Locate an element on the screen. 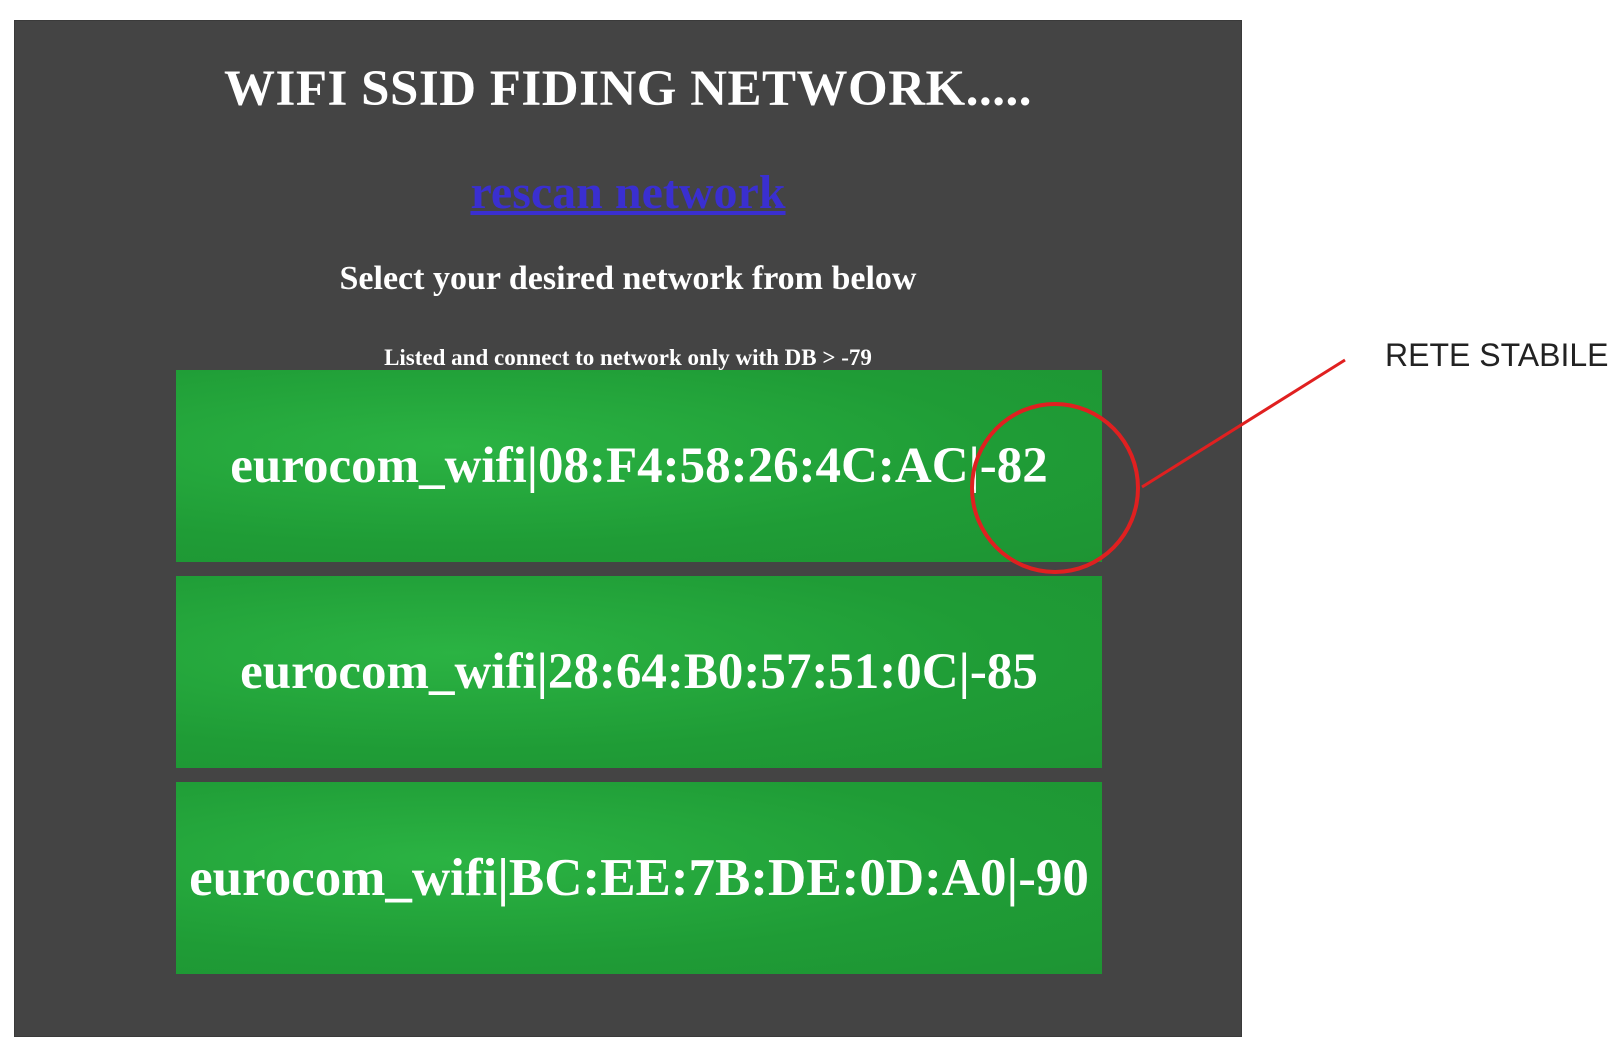 The image size is (1624, 1037). annotation-circle is located at coordinates (1055, 488).